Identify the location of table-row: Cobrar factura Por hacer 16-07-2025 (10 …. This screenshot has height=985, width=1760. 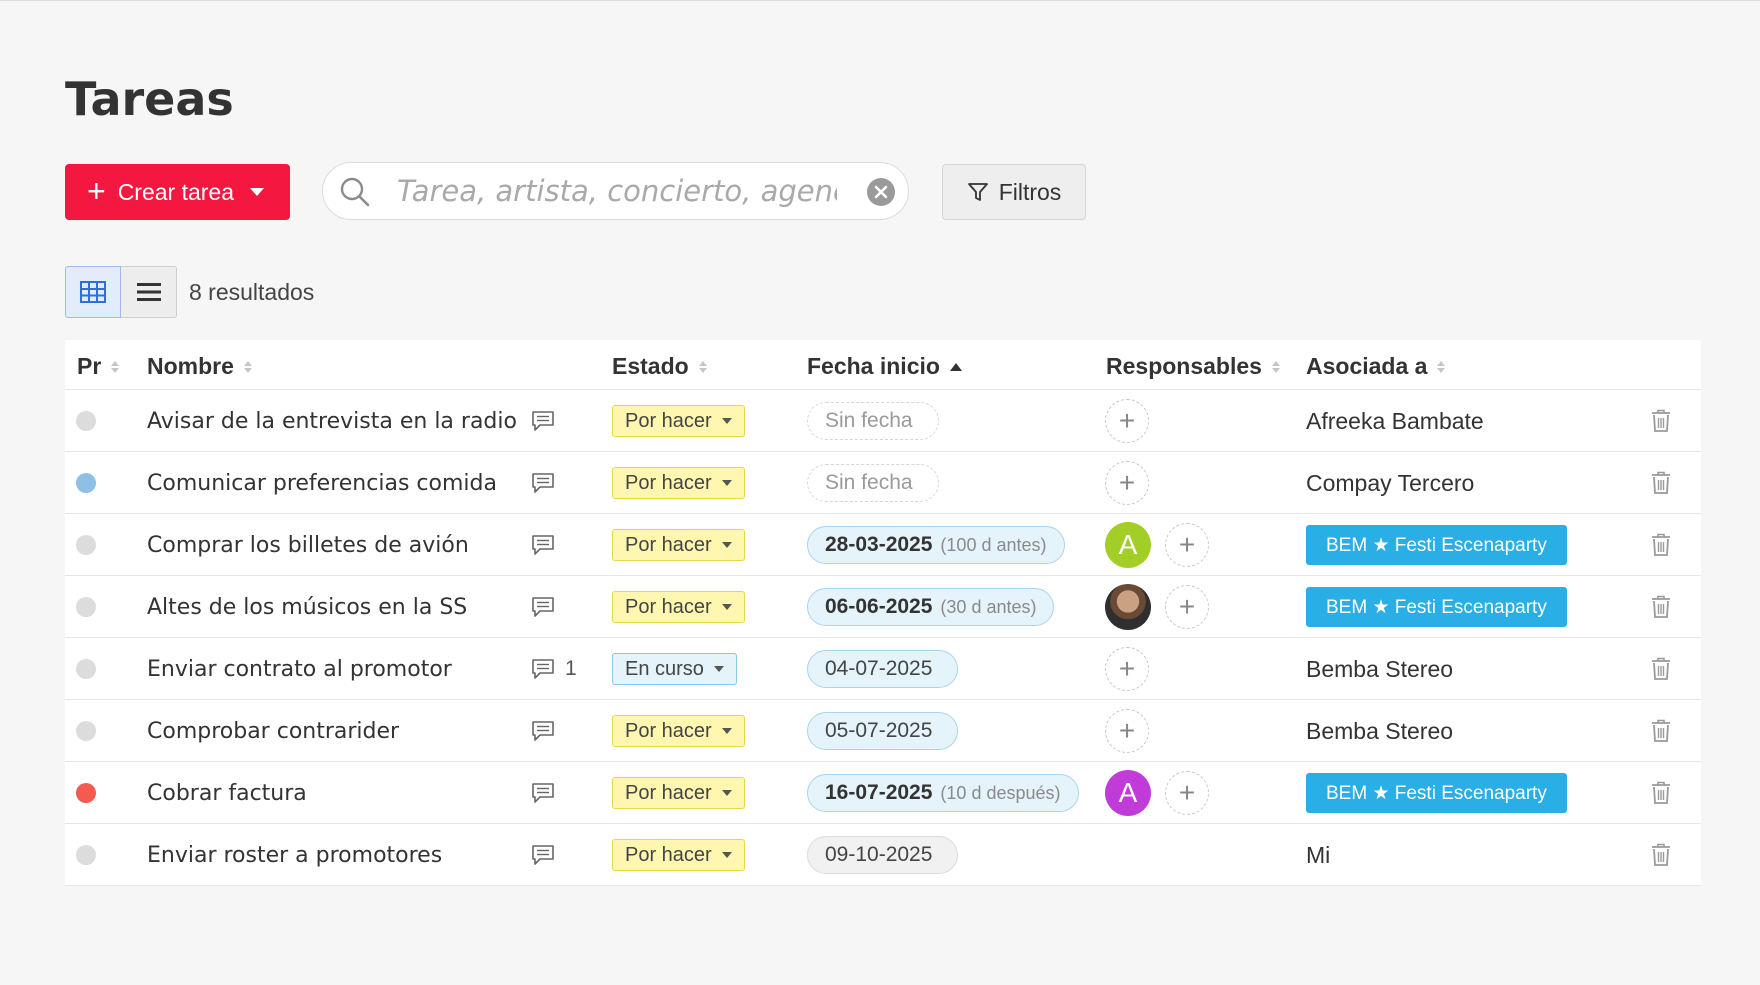
(883, 793).